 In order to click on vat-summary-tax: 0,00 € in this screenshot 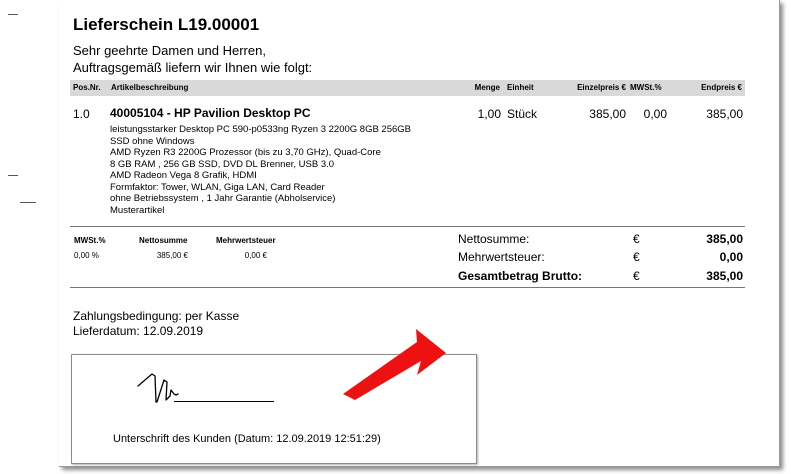, I will do `click(255, 255)`.